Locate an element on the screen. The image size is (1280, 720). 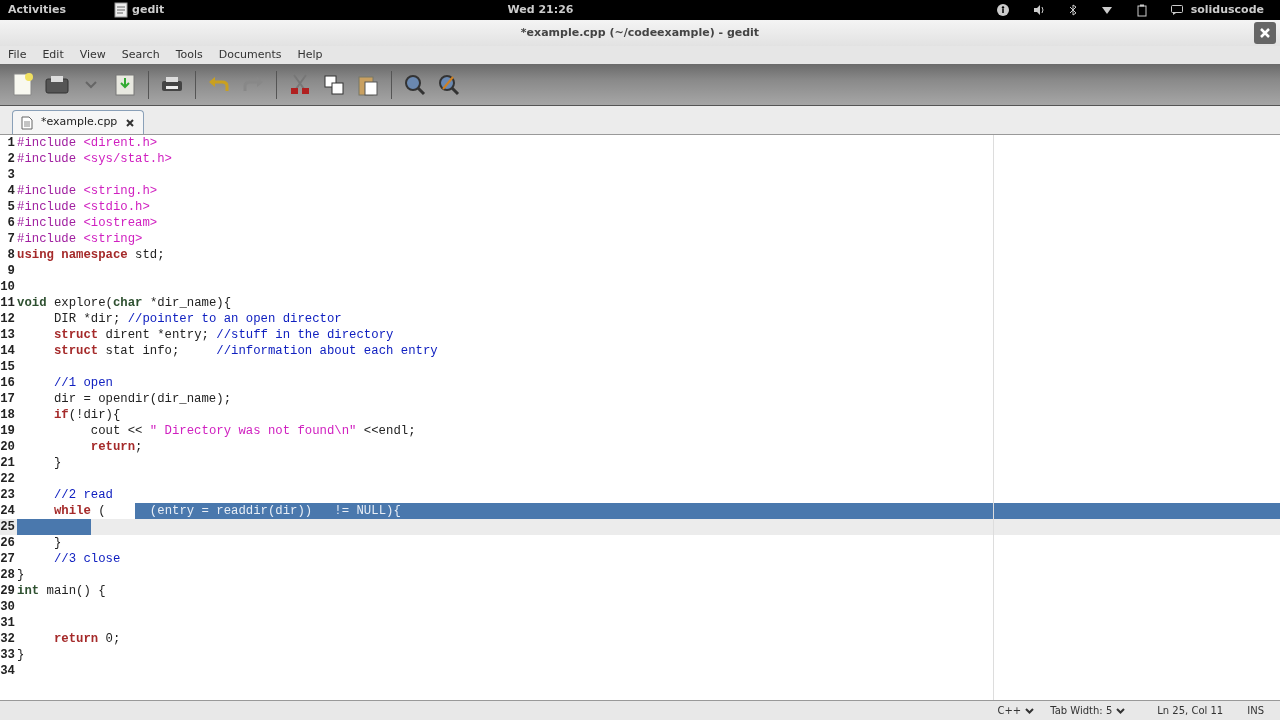
menu-item: View is located at coordinates (92, 55).